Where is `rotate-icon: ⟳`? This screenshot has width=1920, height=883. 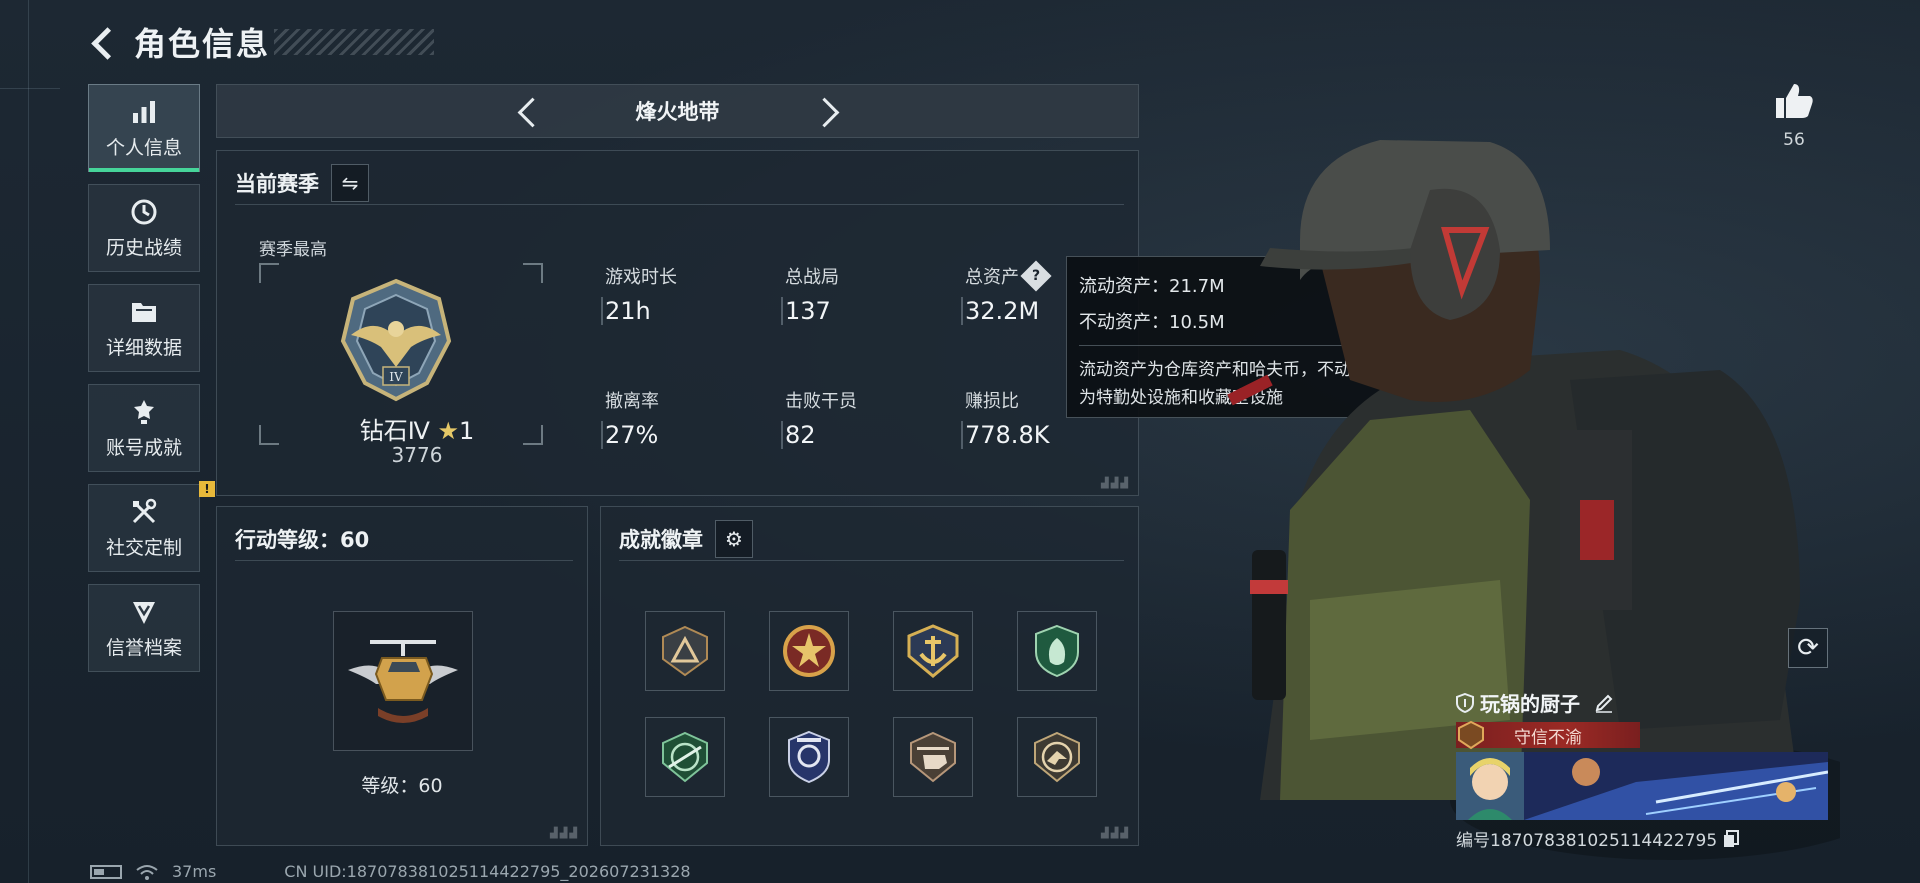
rotate-icon: ⟳ is located at coordinates (1808, 648).